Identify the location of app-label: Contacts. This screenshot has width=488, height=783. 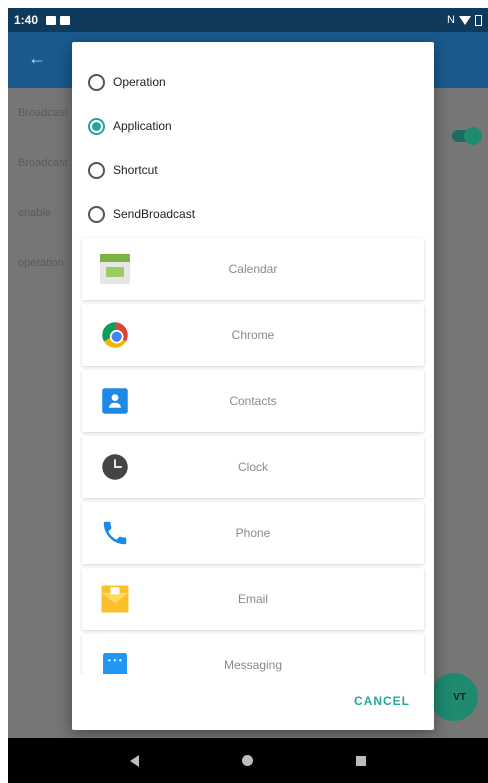
(253, 401).